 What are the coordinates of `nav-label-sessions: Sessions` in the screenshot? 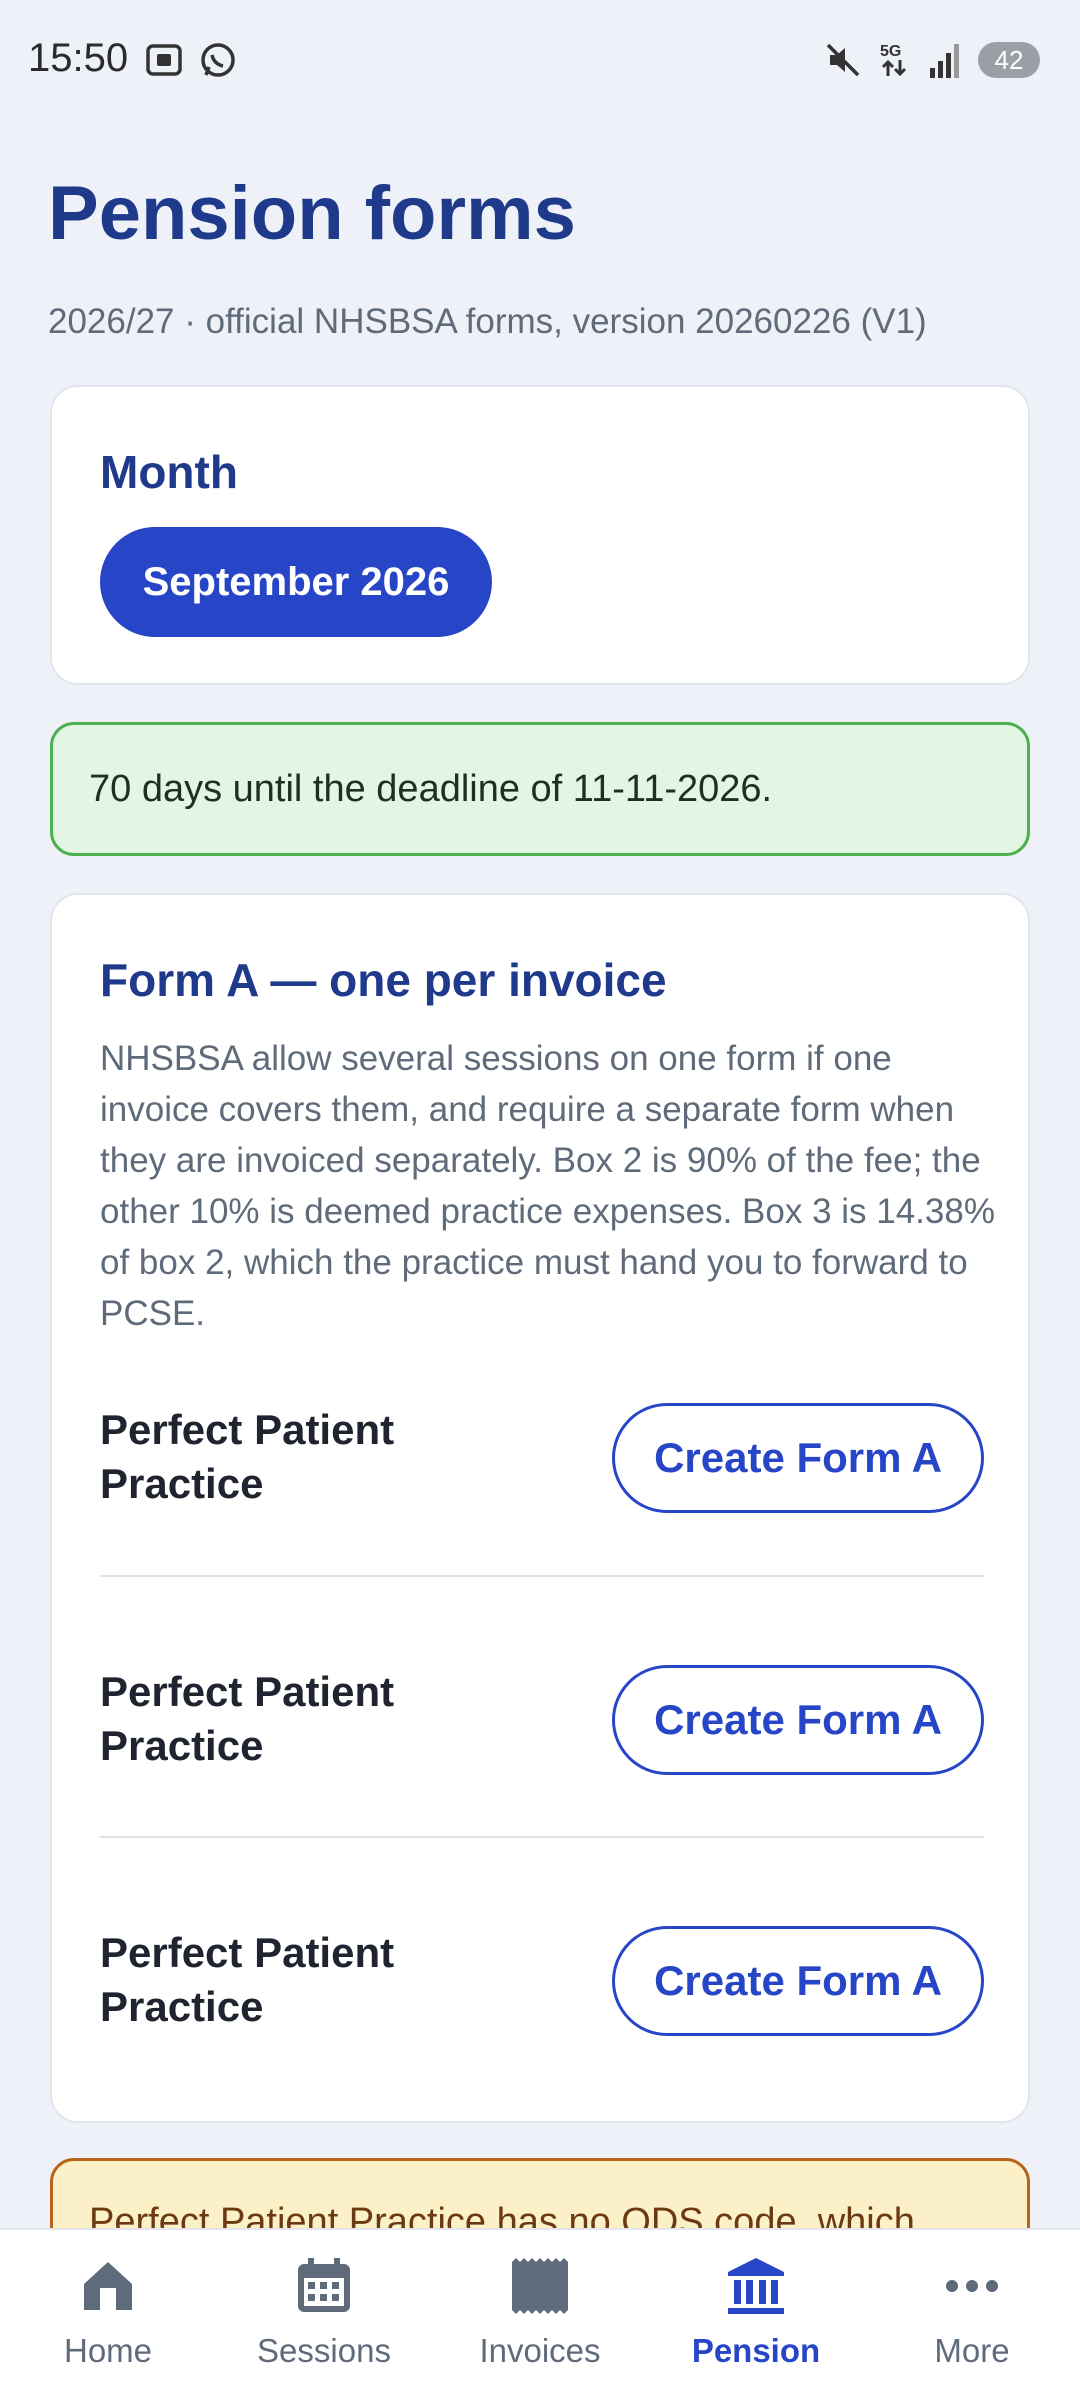 It's located at (324, 2350).